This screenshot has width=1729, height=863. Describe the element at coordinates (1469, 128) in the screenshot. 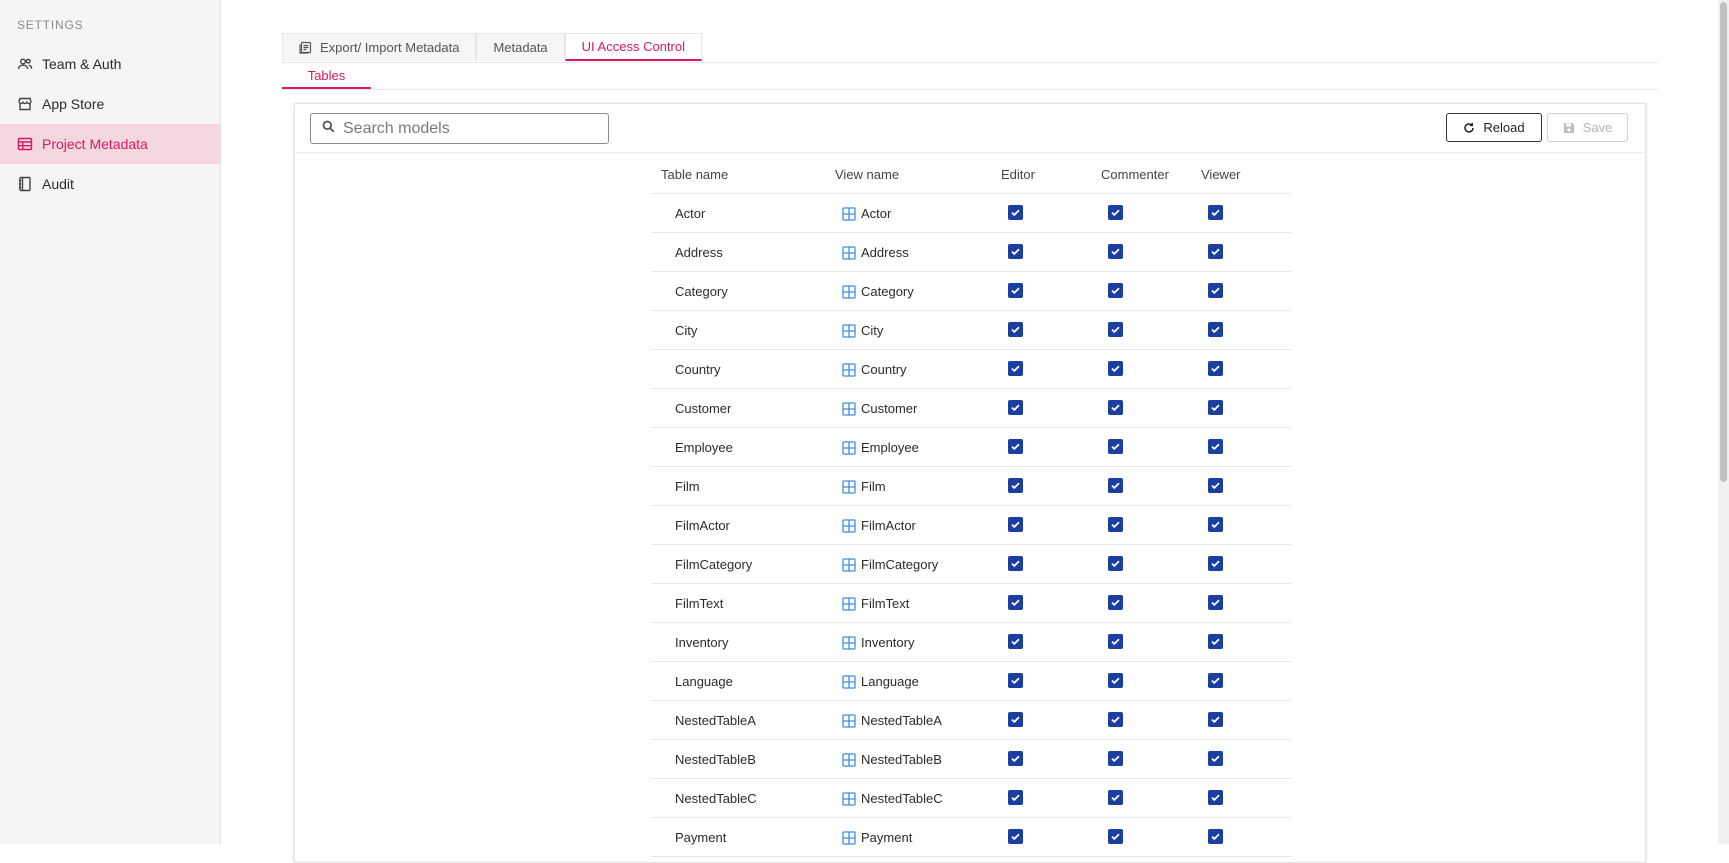

I see `reload-icon` at that location.